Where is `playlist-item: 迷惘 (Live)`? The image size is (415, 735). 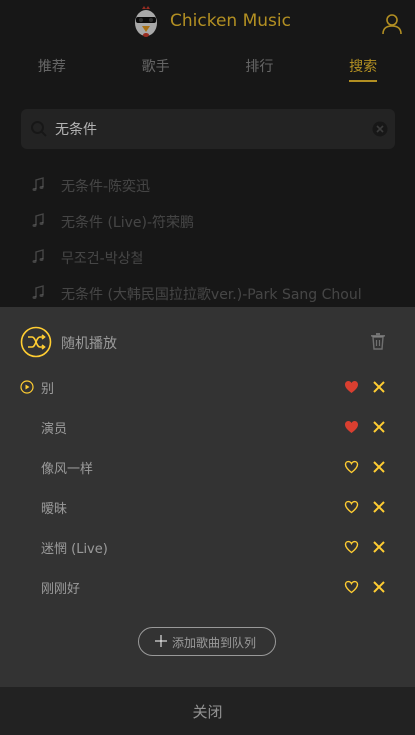 playlist-item: 迷惘 (Live) is located at coordinates (207, 547).